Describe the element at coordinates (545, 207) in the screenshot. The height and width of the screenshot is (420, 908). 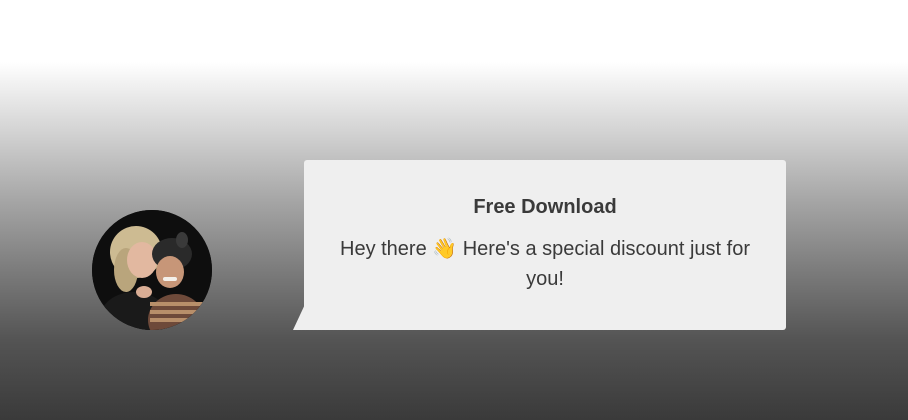
I see `popup-title: Free Download` at that location.